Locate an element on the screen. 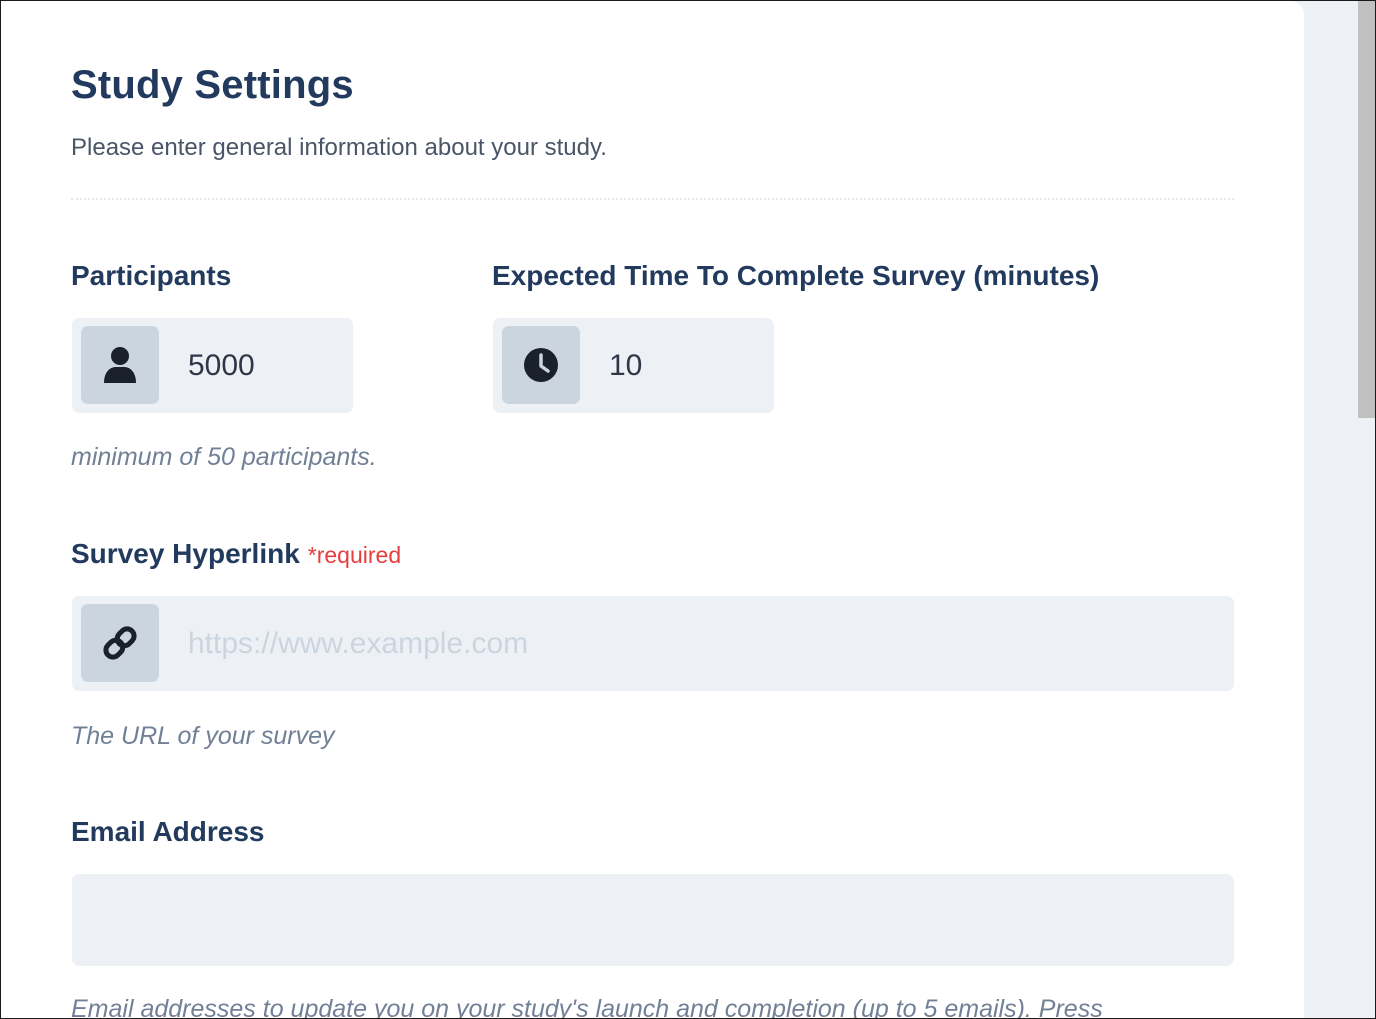  email-address-input is located at coordinates (652, 920).